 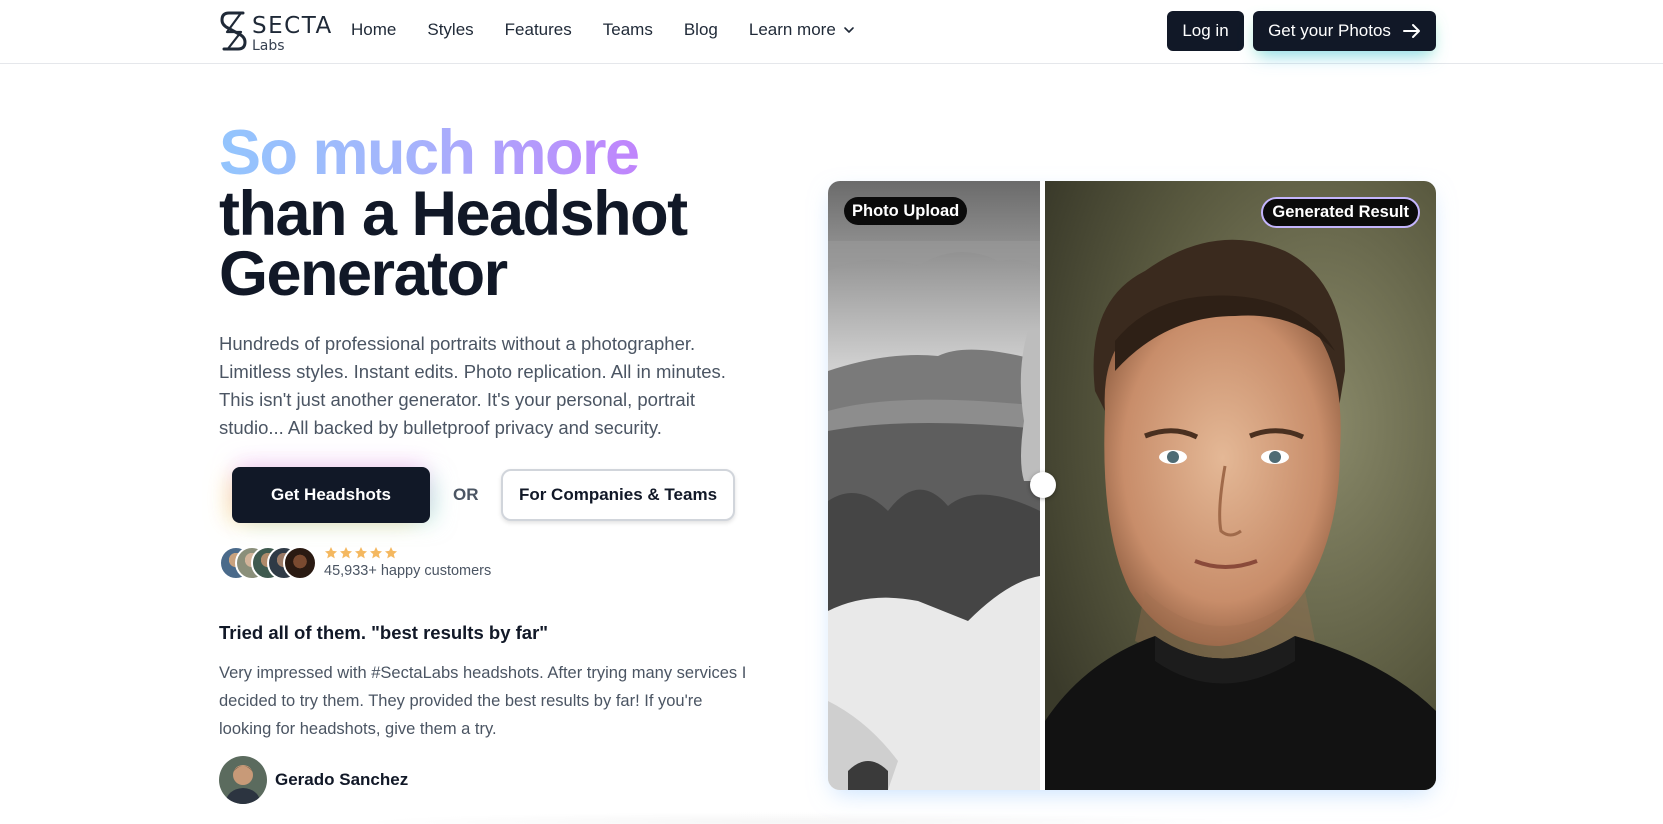 I want to click on logo-text: SECTA, so click(x=292, y=26).